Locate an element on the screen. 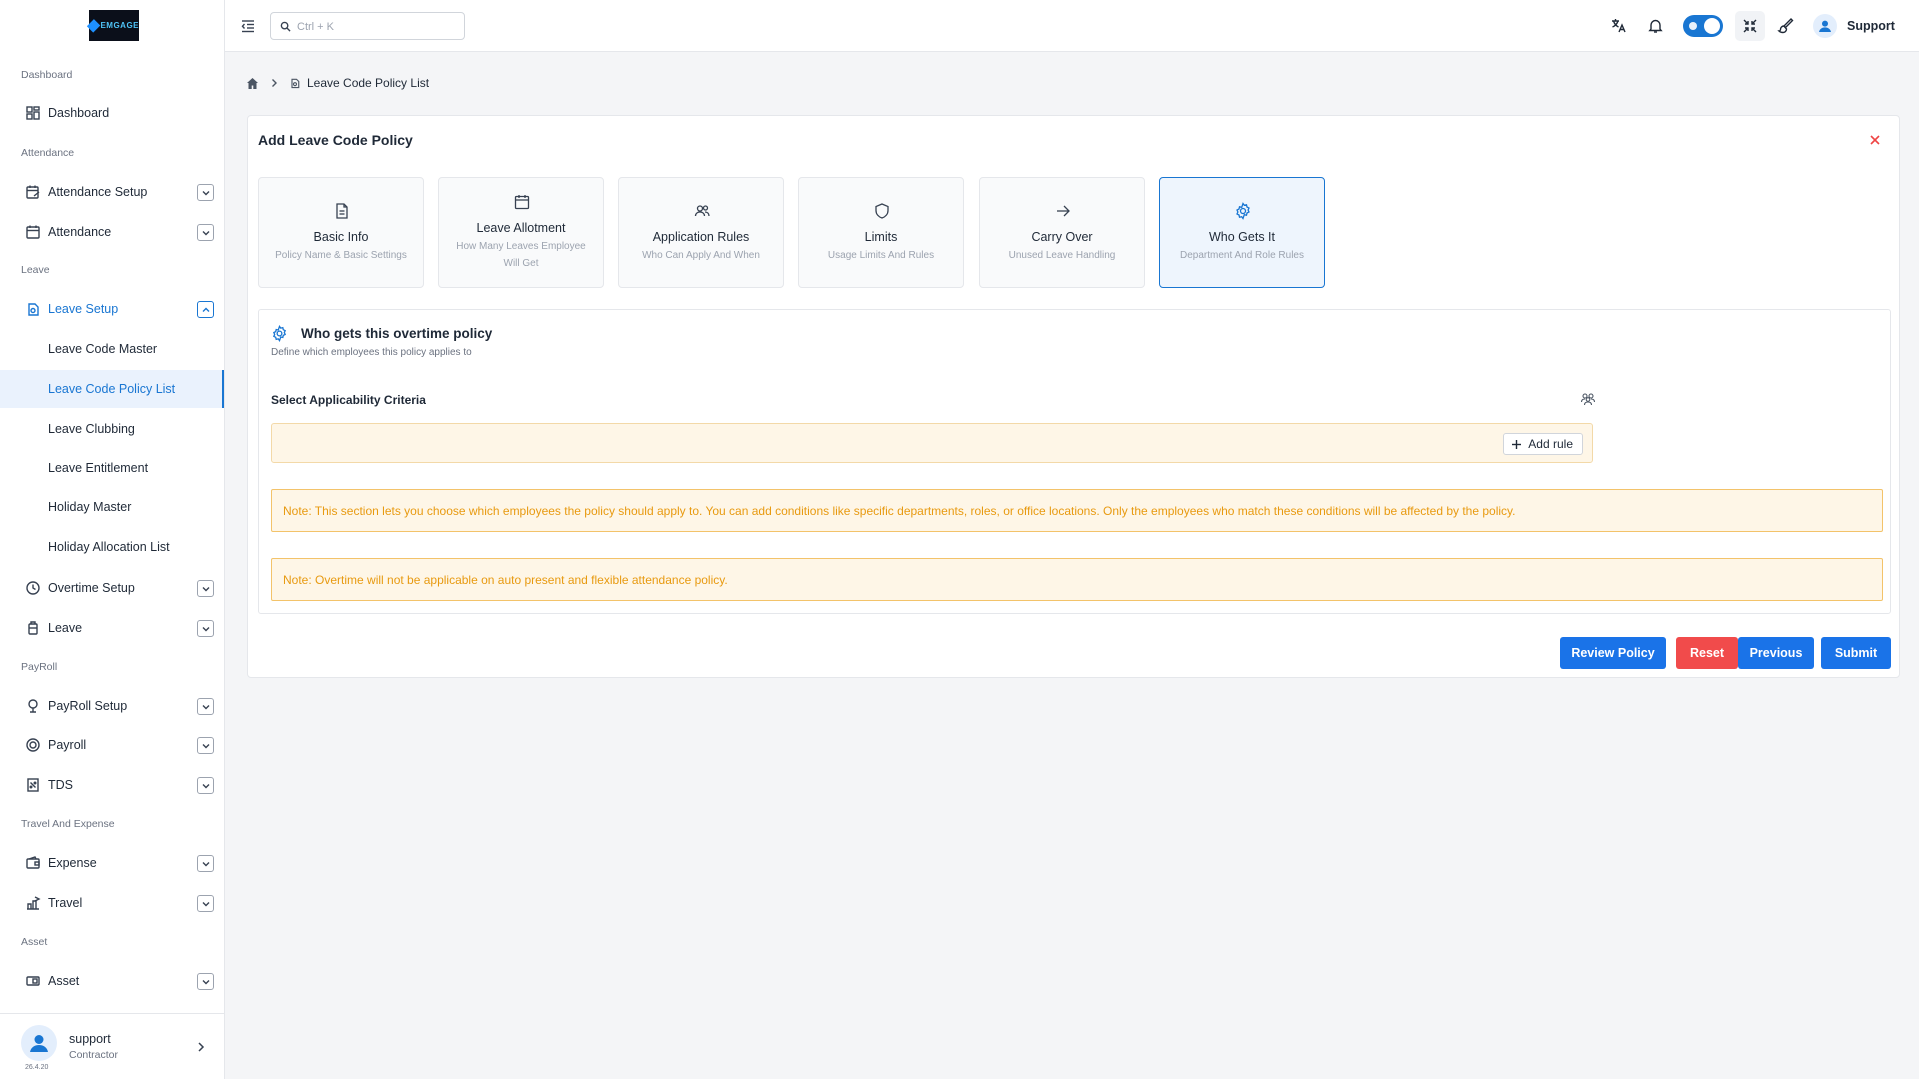 The image size is (1919, 1079). step-limits: Limits Usage Limits And Rules is located at coordinates (881, 232).